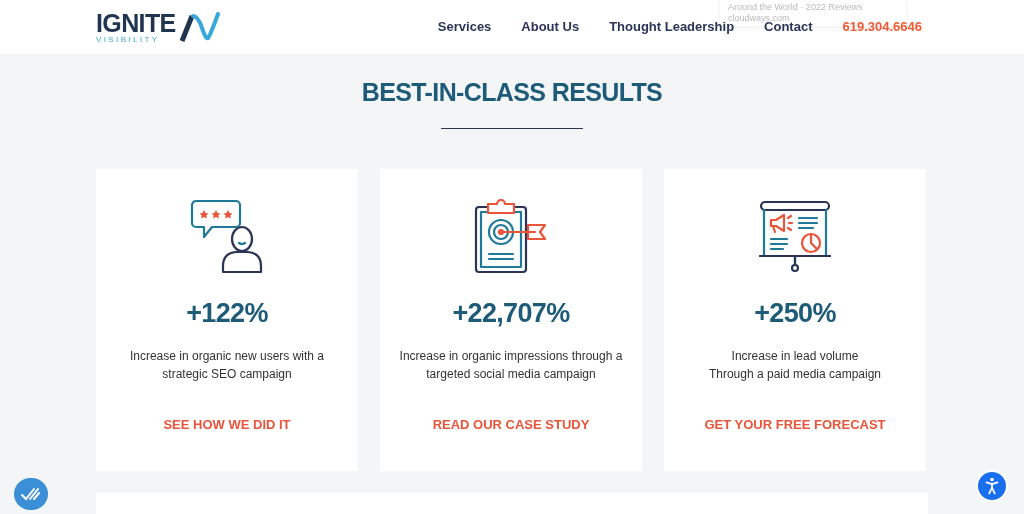  What do you see at coordinates (795, 375) in the screenshot?
I see `stat-description: Through a paid media campaign` at bounding box center [795, 375].